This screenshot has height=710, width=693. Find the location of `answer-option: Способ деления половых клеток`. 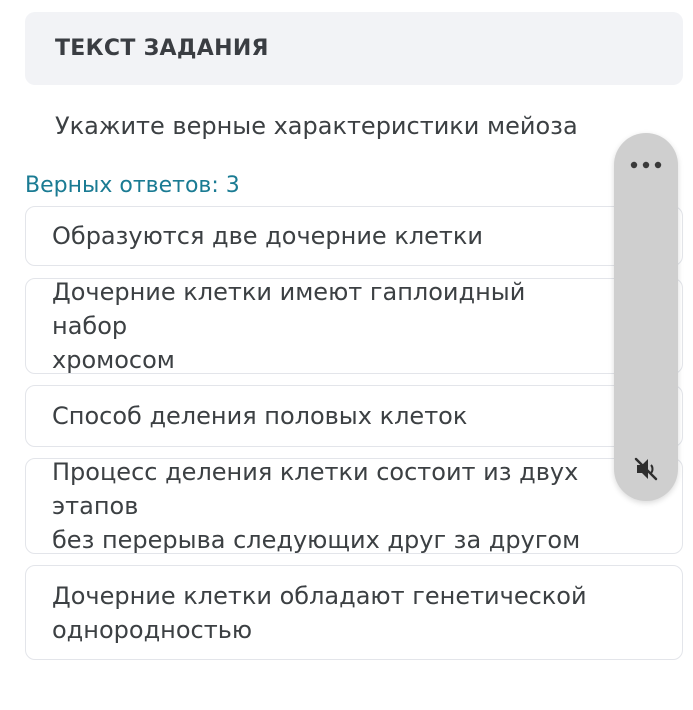

answer-option: Способ деления половых клеток is located at coordinates (354, 416).